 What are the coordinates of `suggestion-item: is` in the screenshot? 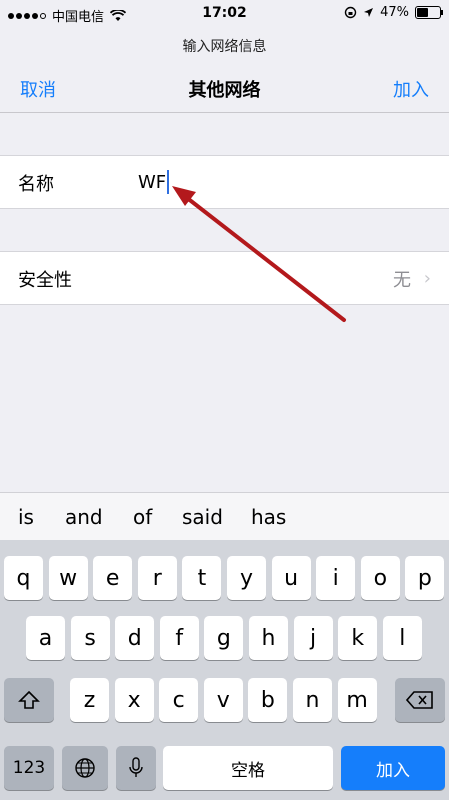 It's located at (26, 517).